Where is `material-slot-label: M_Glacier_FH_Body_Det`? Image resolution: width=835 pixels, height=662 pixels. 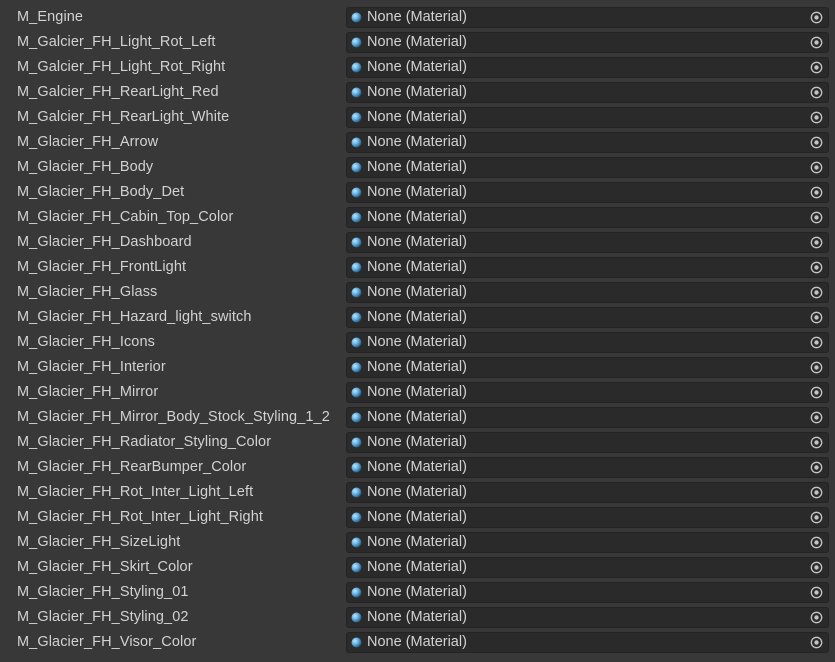
material-slot-label: M_Glacier_FH_Body_Det is located at coordinates (101, 192).